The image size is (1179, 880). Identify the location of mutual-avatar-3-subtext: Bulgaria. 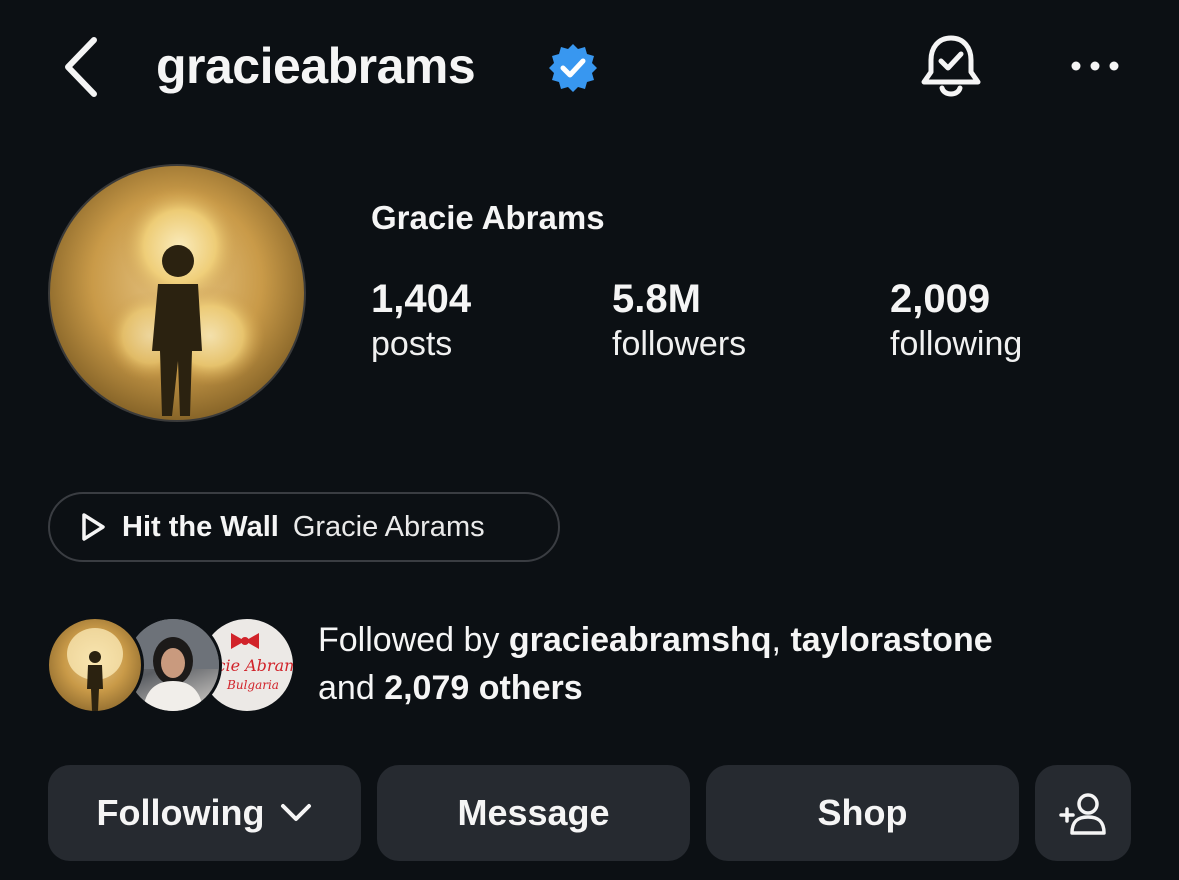
(252, 685).